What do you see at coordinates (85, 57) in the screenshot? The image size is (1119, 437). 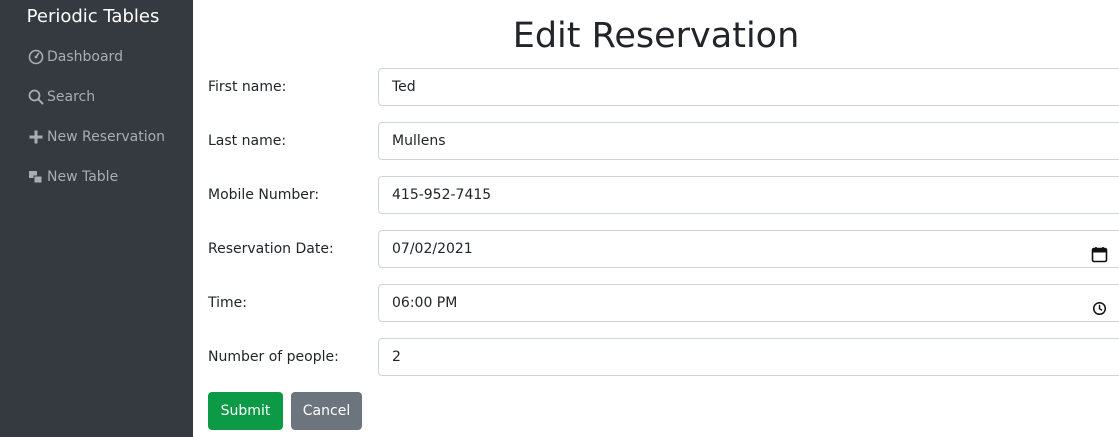 I see `sidebar-item-label: Dashboard` at bounding box center [85, 57].